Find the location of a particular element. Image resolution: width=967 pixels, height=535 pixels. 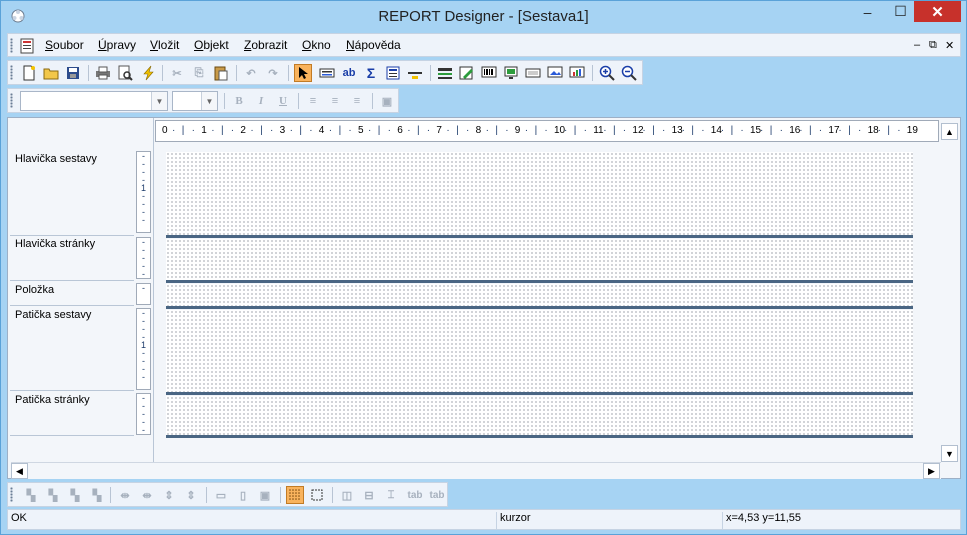

list-field-icon is located at coordinates (393, 73).